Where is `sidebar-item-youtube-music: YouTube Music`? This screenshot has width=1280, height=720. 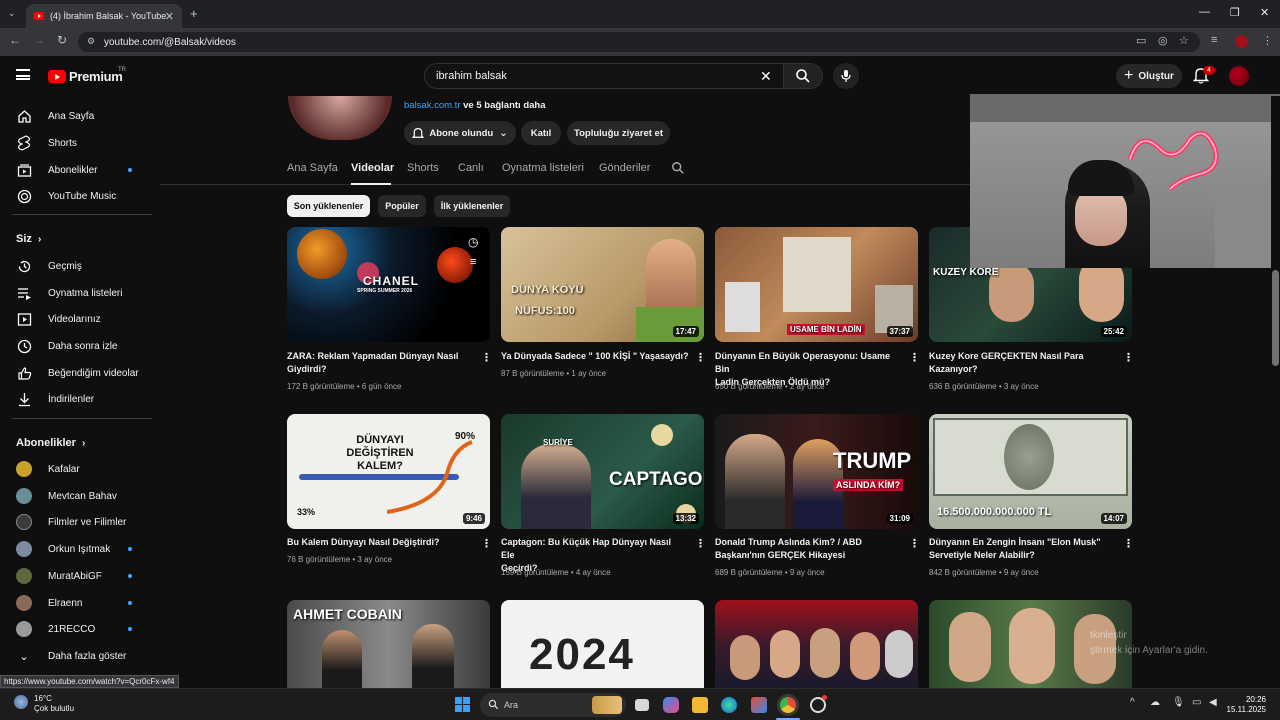 sidebar-item-youtube-music: YouTube Music is located at coordinates (76, 196).